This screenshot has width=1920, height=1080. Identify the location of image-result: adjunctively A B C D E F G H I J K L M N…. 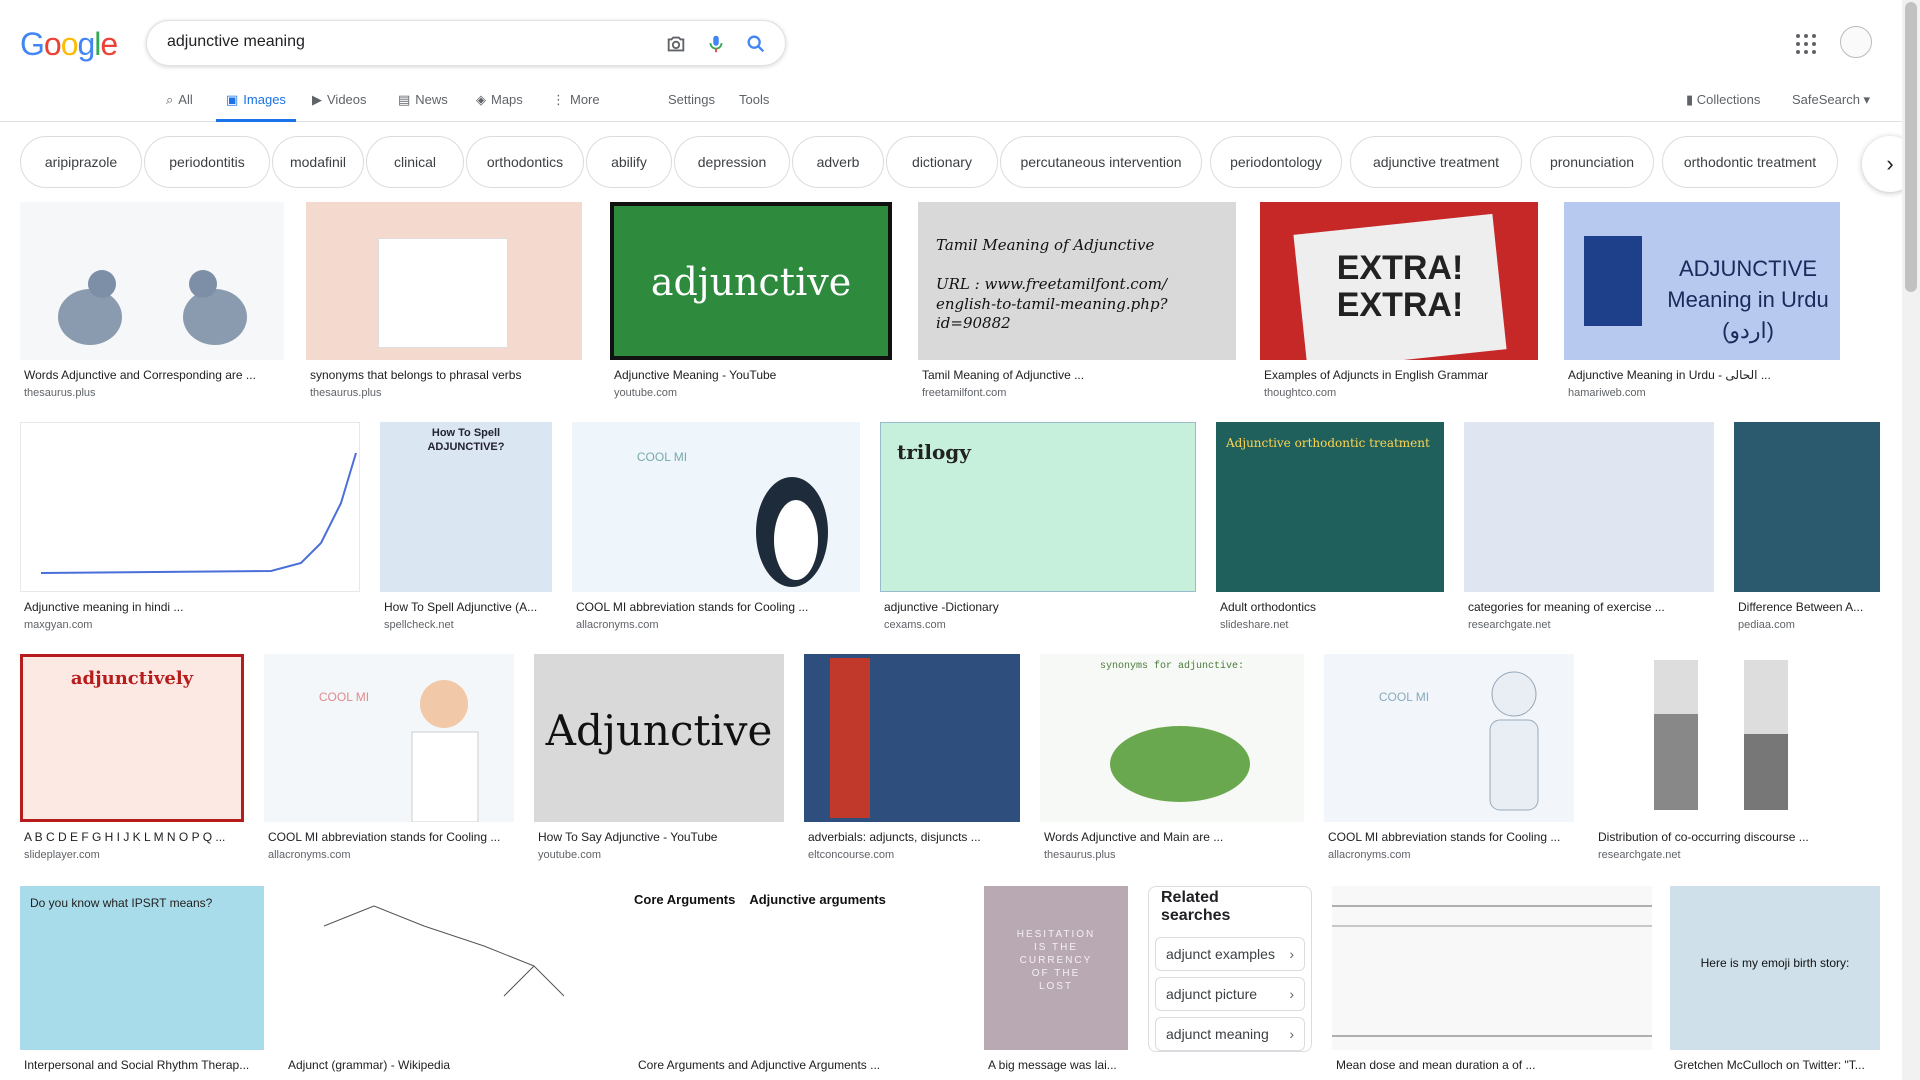
(132, 757).